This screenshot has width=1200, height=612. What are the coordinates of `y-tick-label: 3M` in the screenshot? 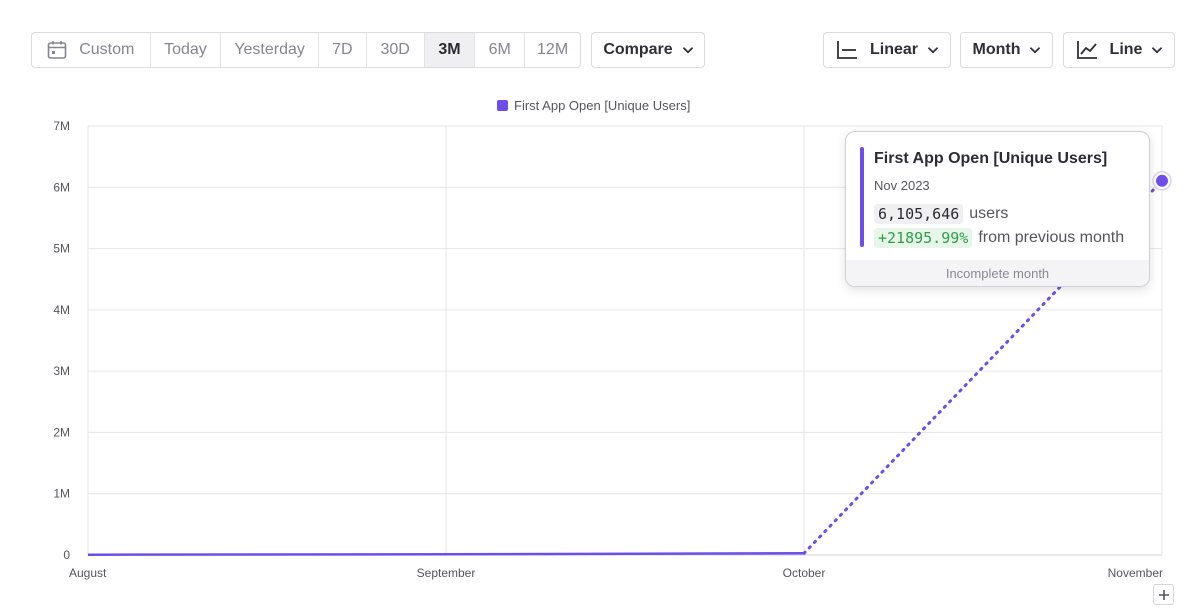 It's located at (61, 371).